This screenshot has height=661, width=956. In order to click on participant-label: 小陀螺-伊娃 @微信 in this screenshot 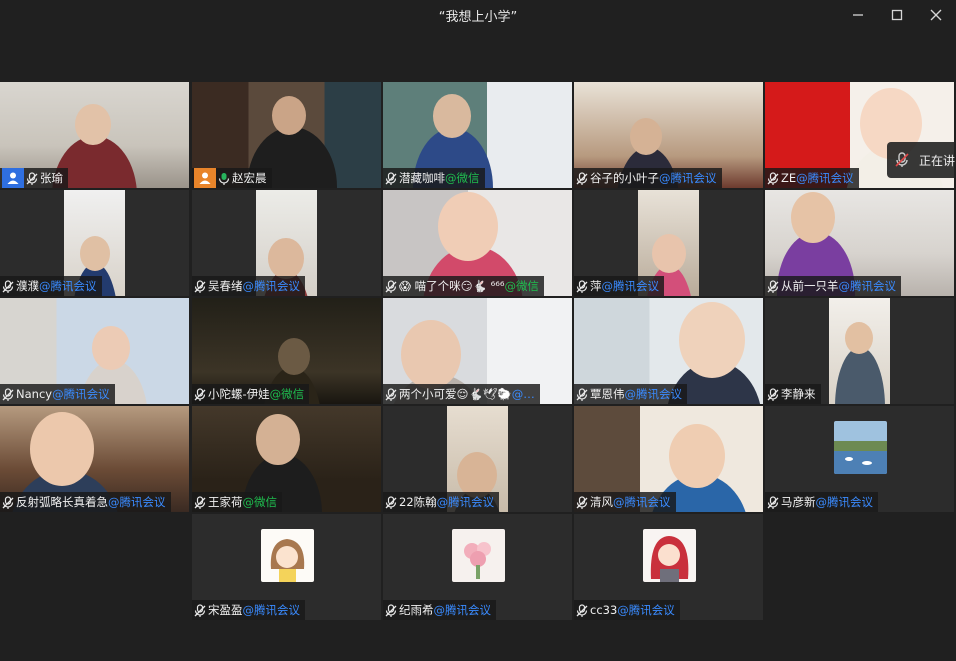, I will do `click(251, 394)`.